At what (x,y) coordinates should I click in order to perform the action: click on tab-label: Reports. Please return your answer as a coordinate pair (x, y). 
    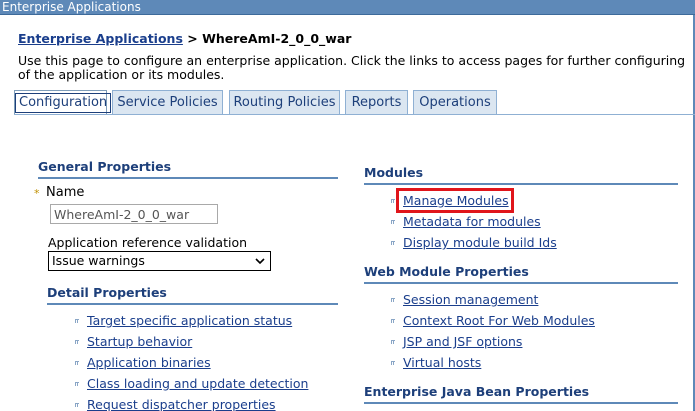
    Looking at the image, I should click on (376, 102).